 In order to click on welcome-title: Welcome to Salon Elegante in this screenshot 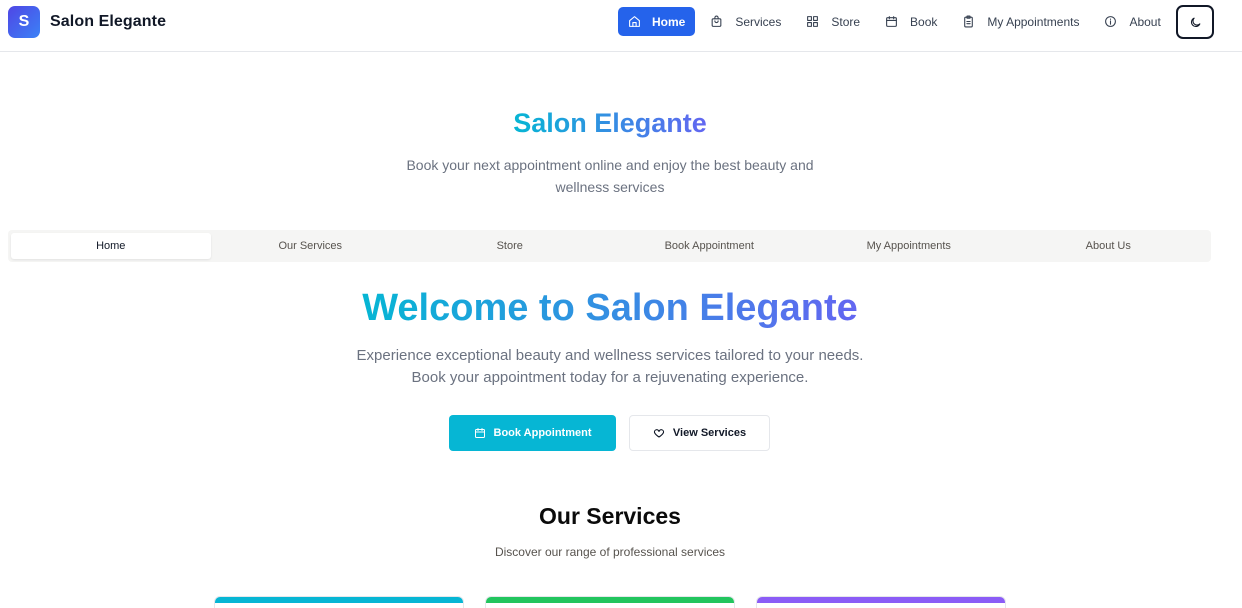, I will do `click(610, 308)`.